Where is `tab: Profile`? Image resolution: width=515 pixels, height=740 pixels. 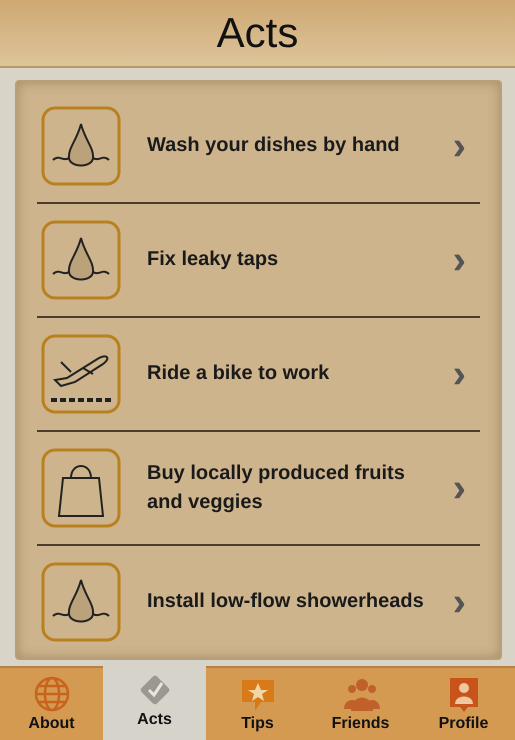 tab: Profile is located at coordinates (463, 704).